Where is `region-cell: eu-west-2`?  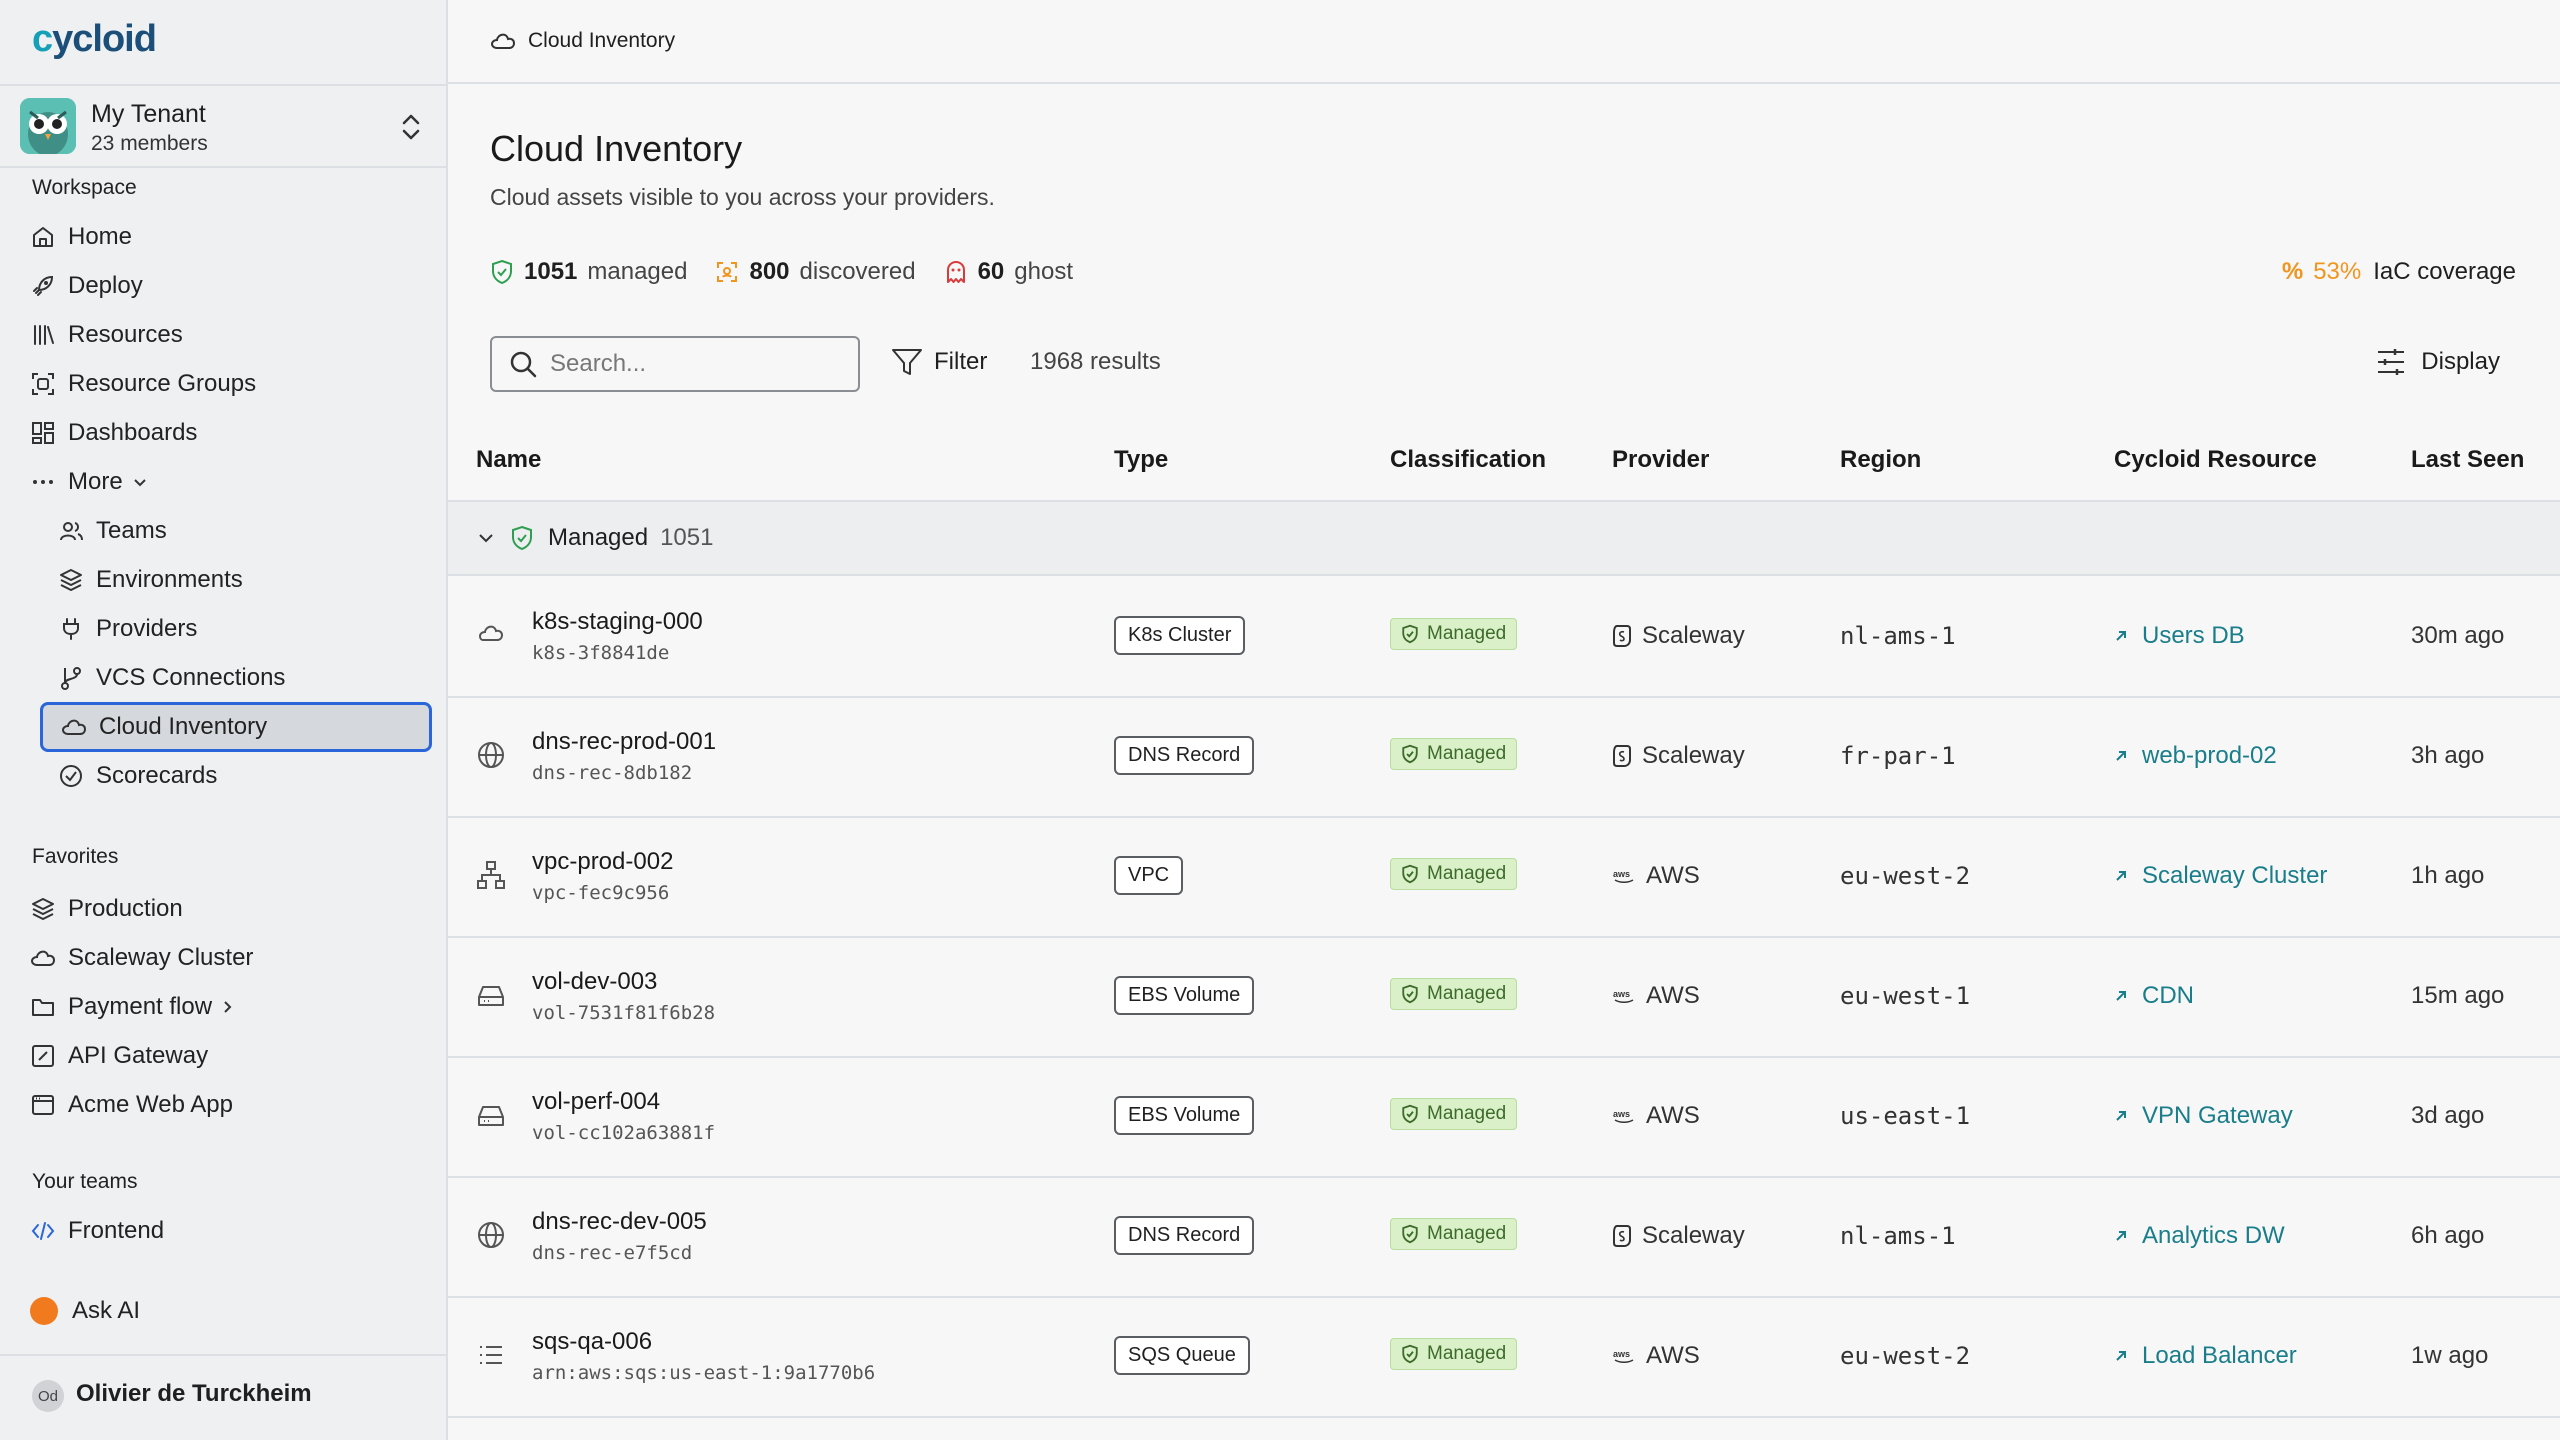 region-cell: eu-west-2 is located at coordinates (1905, 1356).